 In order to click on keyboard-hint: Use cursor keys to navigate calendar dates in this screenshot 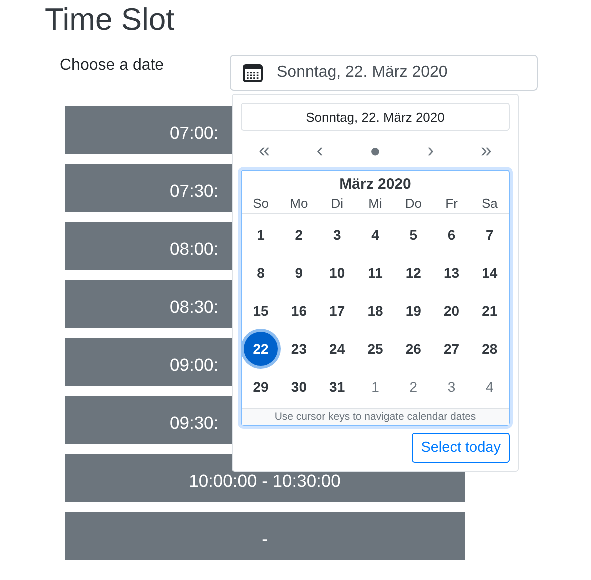, I will do `click(375, 416)`.